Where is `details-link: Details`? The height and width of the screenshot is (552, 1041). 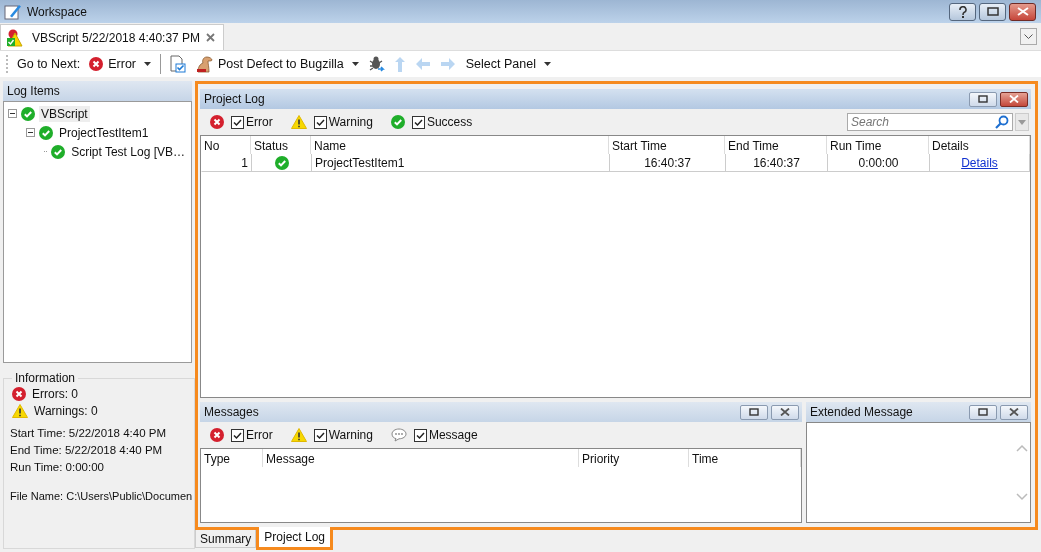 details-link: Details is located at coordinates (979, 162).